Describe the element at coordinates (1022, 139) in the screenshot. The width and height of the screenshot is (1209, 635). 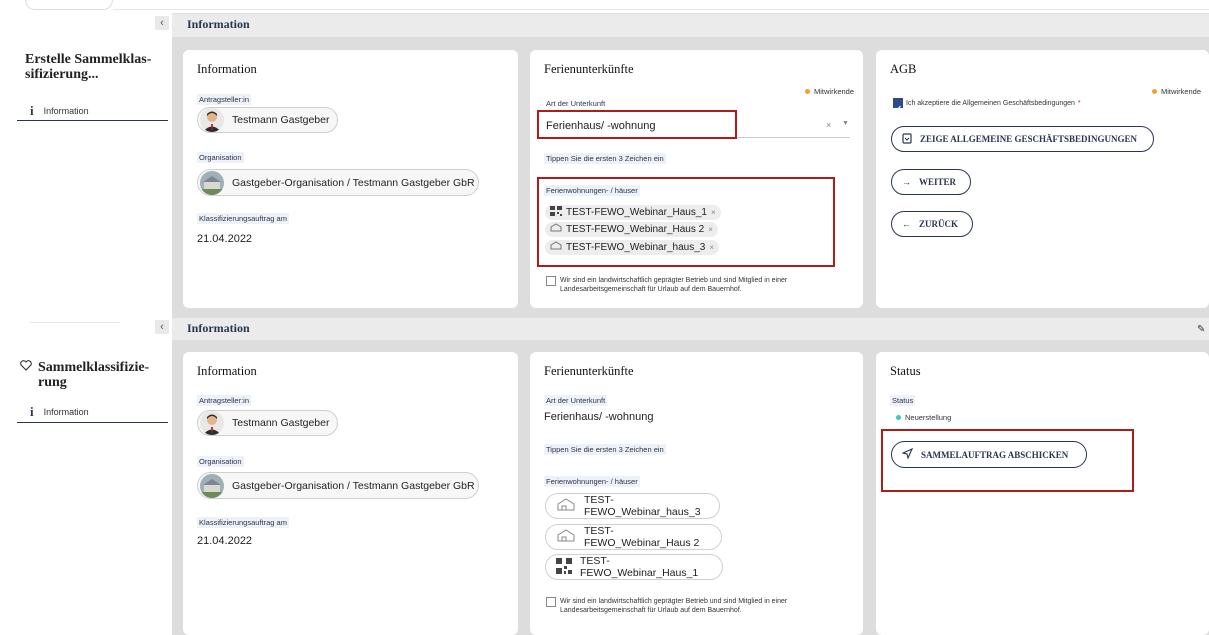
I see `show-terms-button: ZEIGE ALLGEMEINE GESCHÄFTSBEDINGUNGEN` at that location.